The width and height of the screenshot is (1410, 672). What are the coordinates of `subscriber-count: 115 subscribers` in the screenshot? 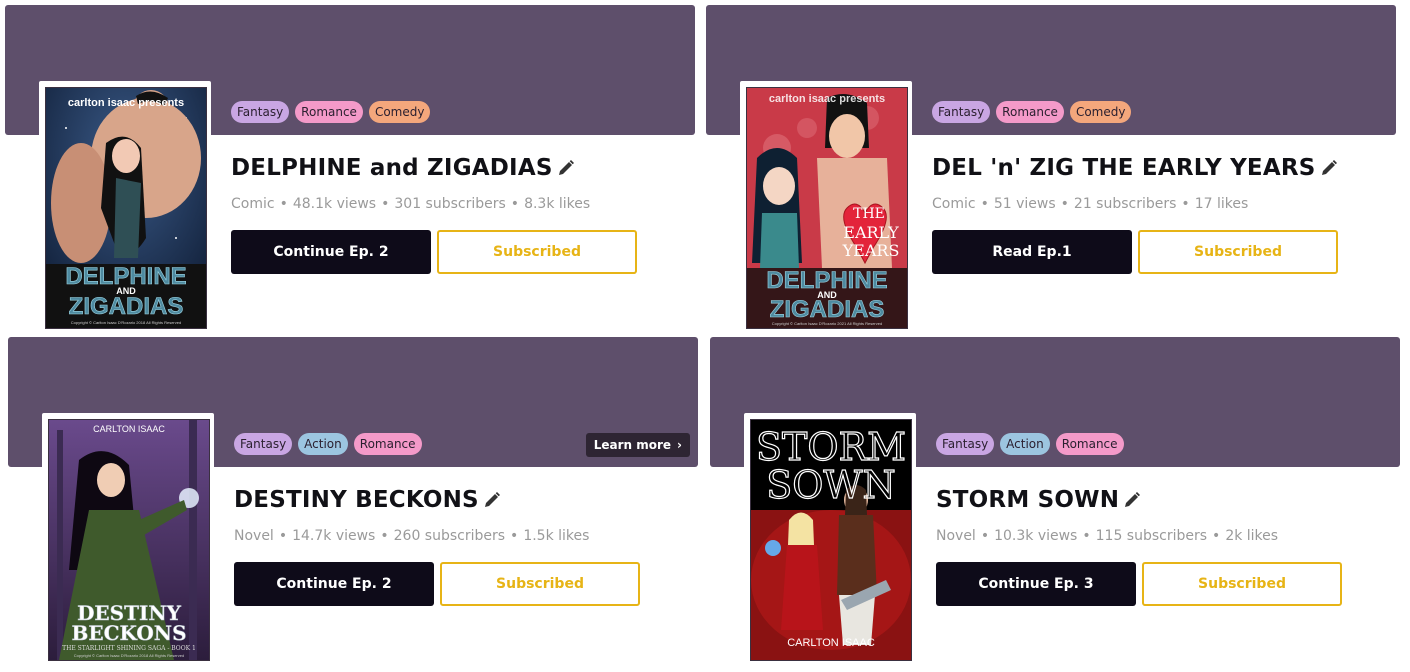 It's located at (1151, 536).